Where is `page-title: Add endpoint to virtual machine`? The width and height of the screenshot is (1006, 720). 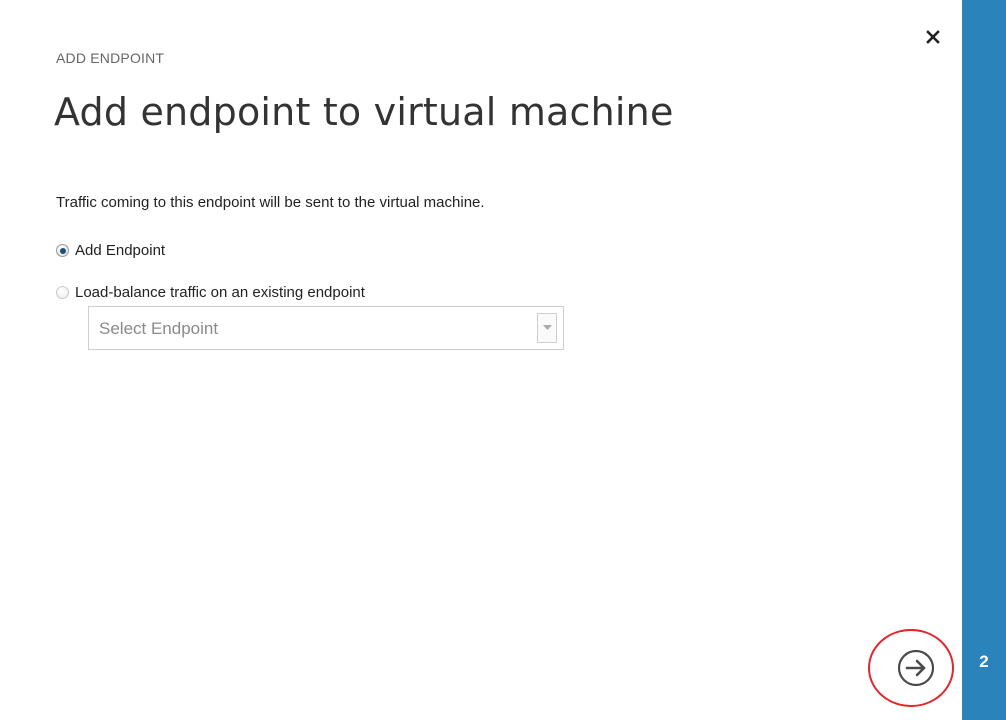 page-title: Add endpoint to virtual machine is located at coordinates (364, 112).